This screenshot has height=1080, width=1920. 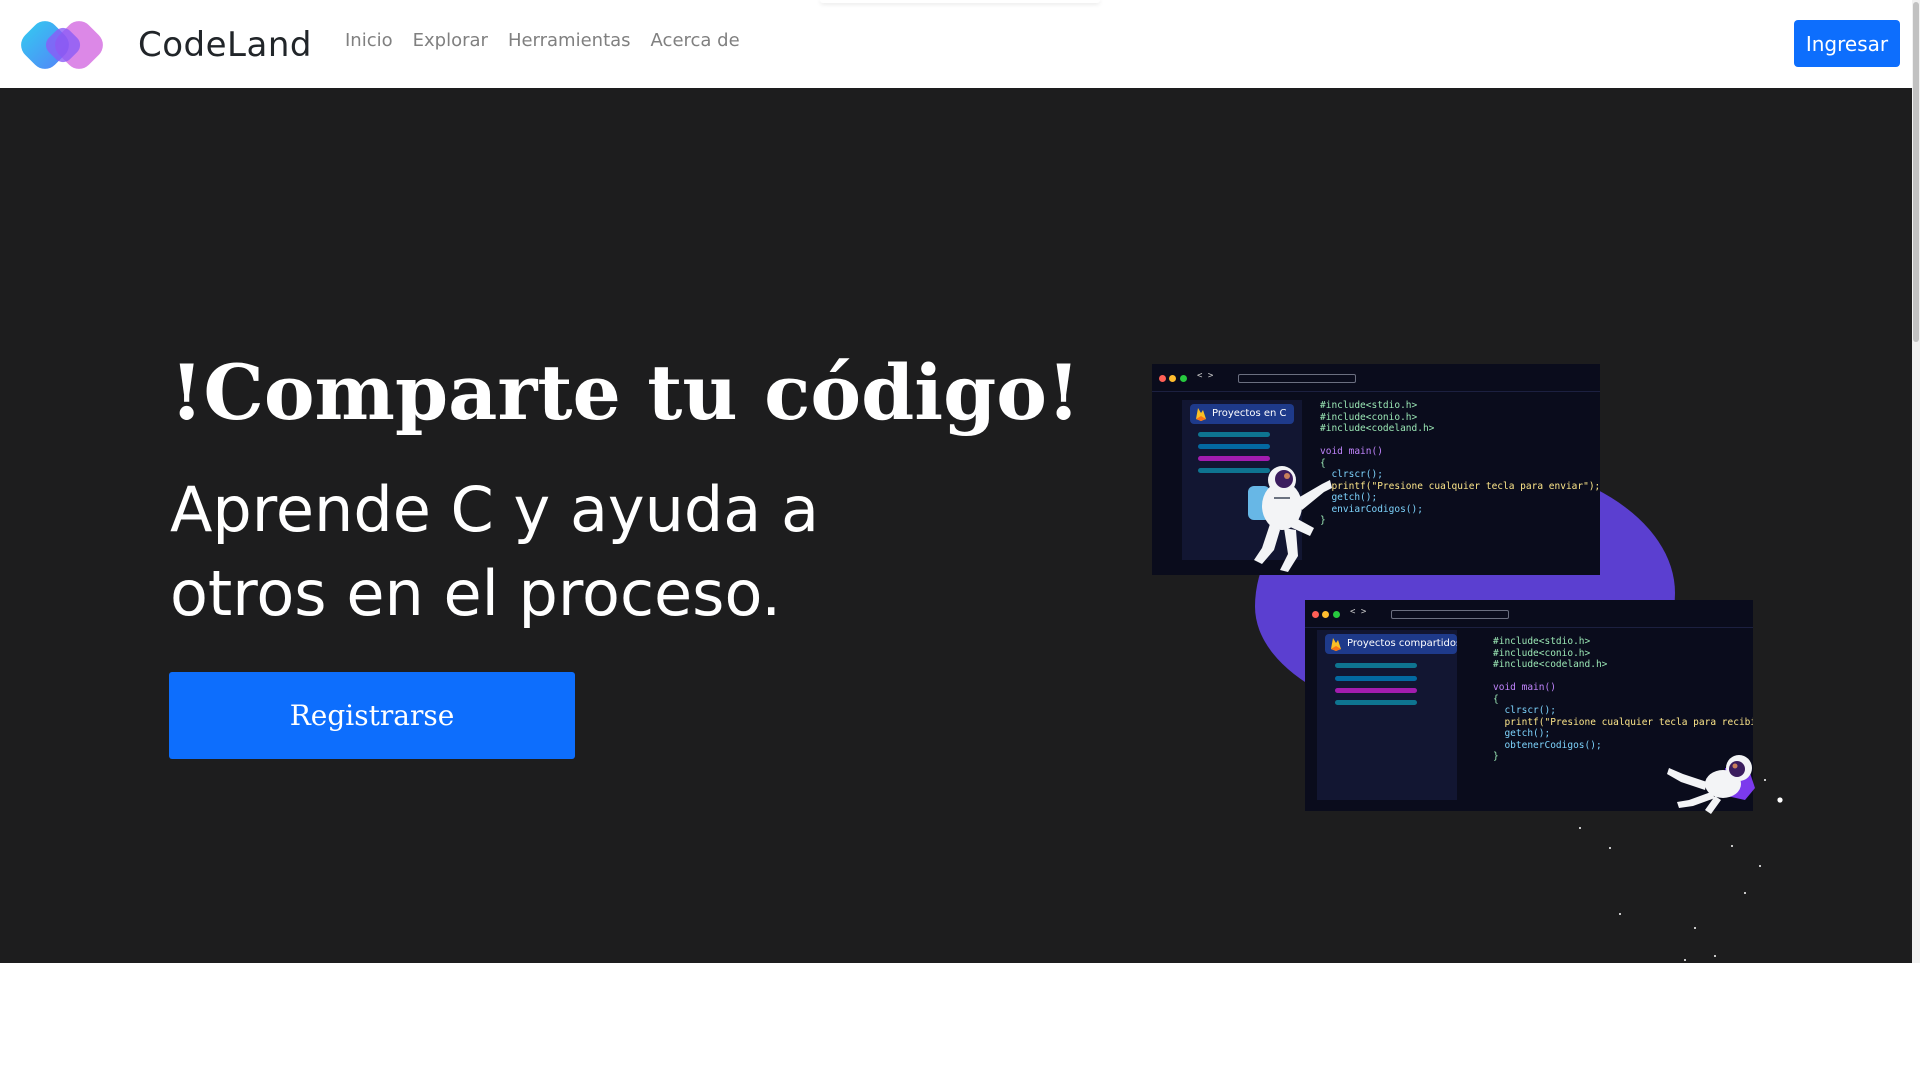 What do you see at coordinates (569, 40) in the screenshot?
I see `nav-link-herramientas: Herramientas` at bounding box center [569, 40].